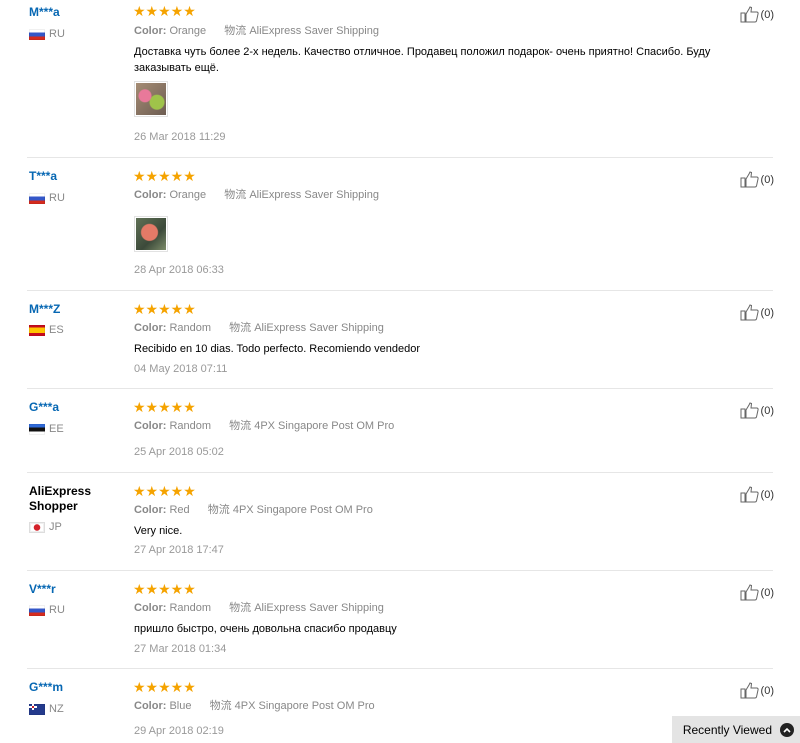 This screenshot has height=743, width=800. Describe the element at coordinates (179, 510) in the screenshot. I see `color-value: Red` at that location.